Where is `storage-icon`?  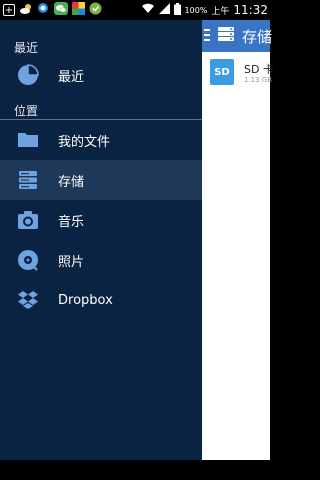
storage-icon is located at coordinates (226, 36).